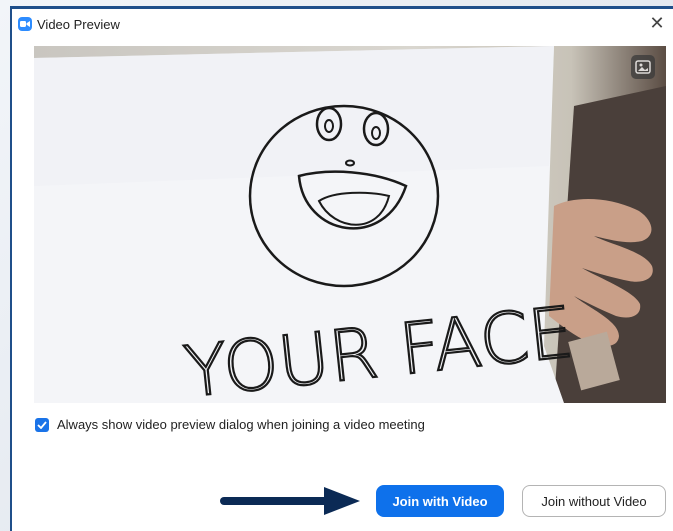 This screenshot has width=673, height=531. I want to click on close-icon: ✕, so click(657, 23).